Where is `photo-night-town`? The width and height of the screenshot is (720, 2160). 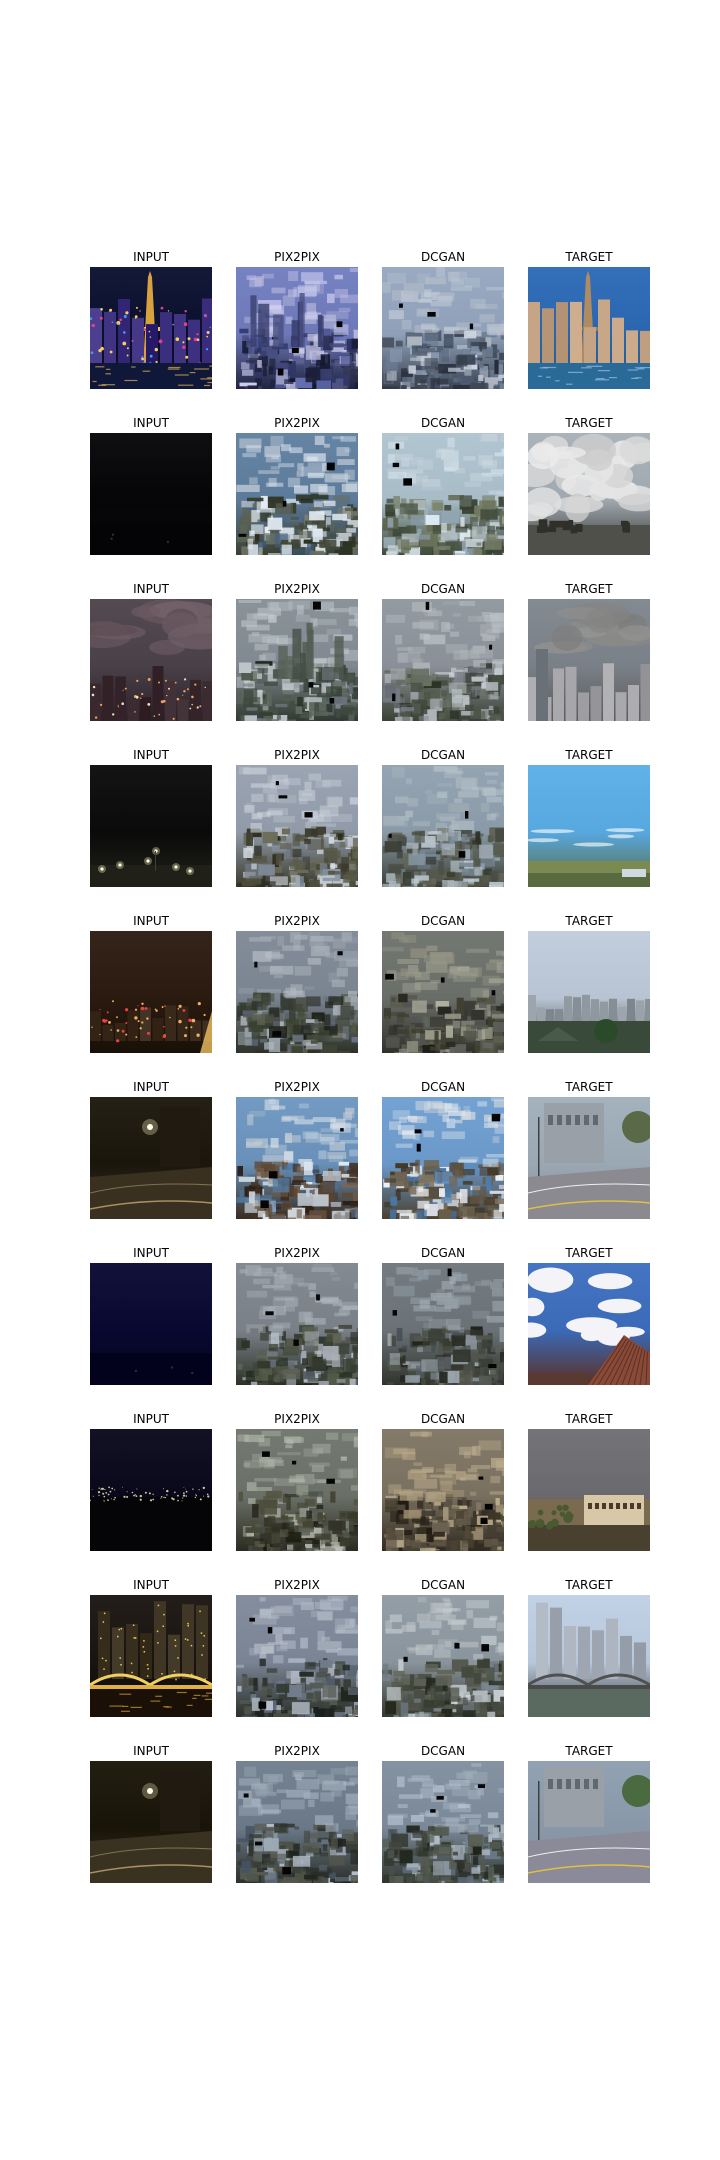 photo-night-town is located at coordinates (151, 992).